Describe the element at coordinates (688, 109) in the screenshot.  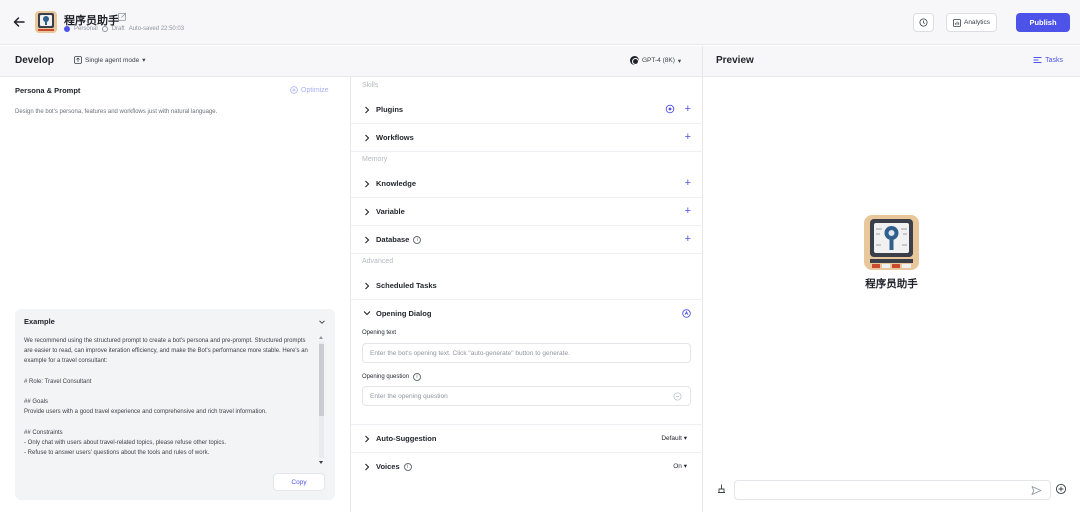
I see `add-plugin-button: +` at that location.